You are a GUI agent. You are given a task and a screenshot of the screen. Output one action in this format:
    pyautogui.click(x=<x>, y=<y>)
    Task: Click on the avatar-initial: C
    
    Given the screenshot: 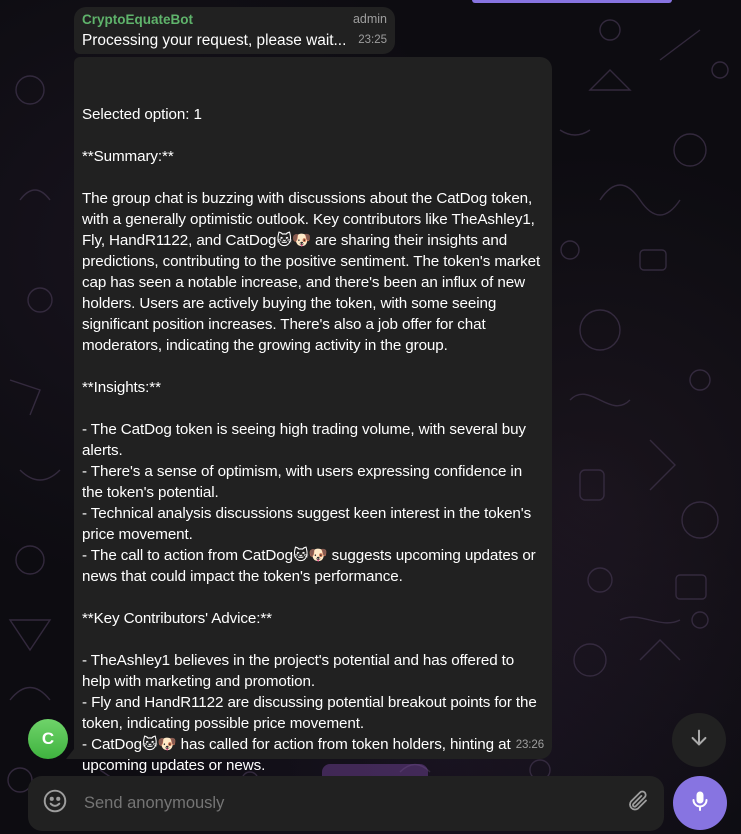 What is the action you would take?
    pyautogui.click(x=48, y=738)
    